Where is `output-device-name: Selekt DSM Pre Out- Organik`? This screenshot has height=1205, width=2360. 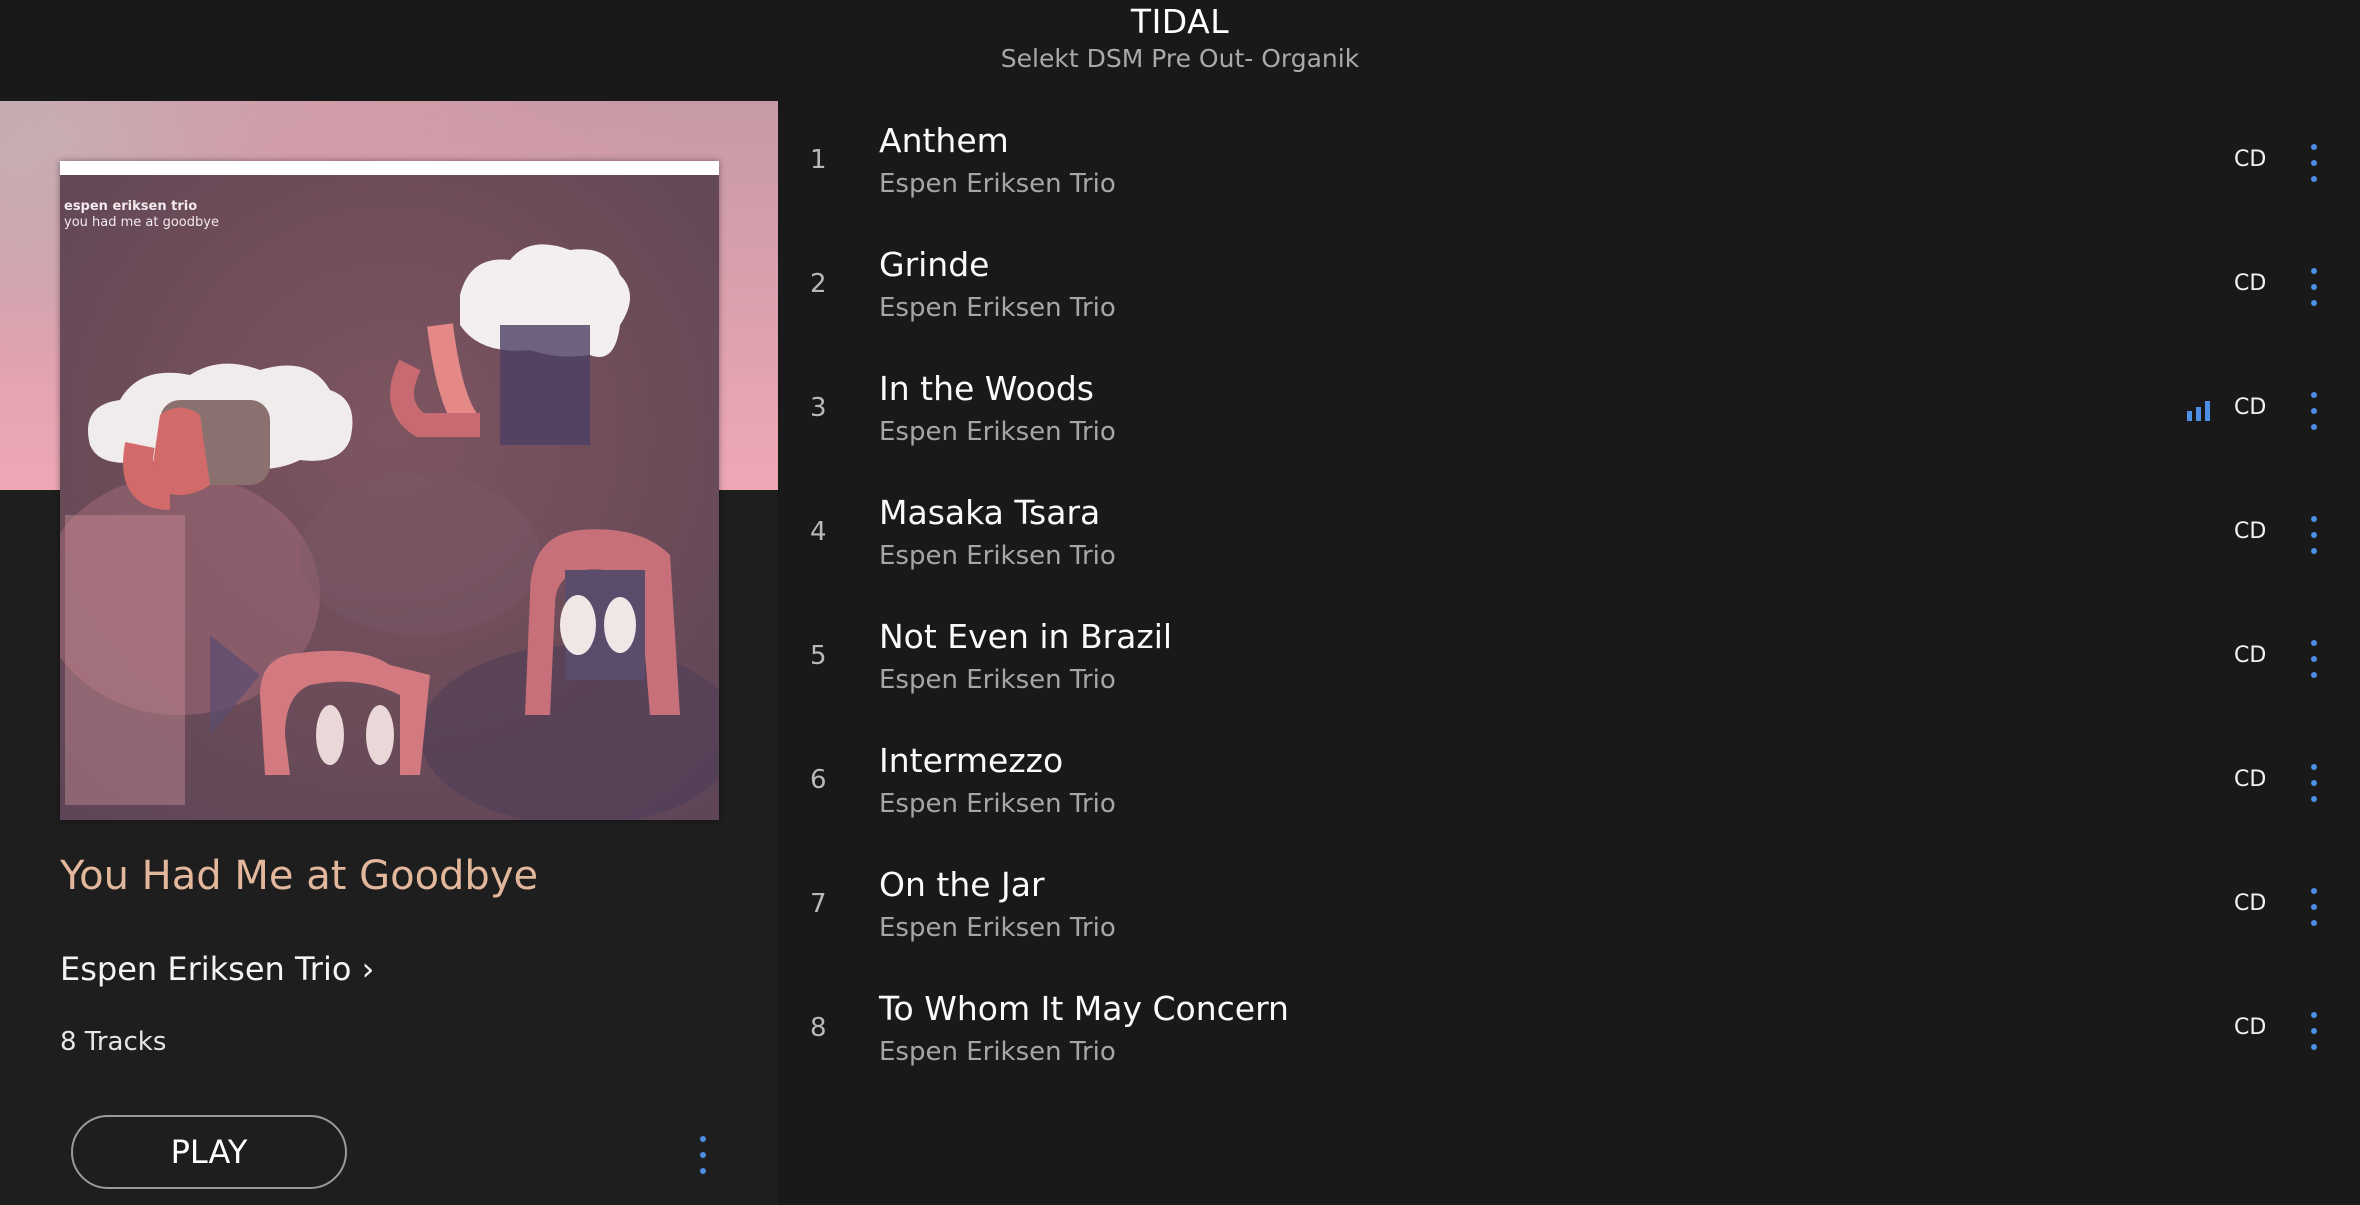 output-device-name: Selekt DSM Pre Out- Organik is located at coordinates (1180, 58).